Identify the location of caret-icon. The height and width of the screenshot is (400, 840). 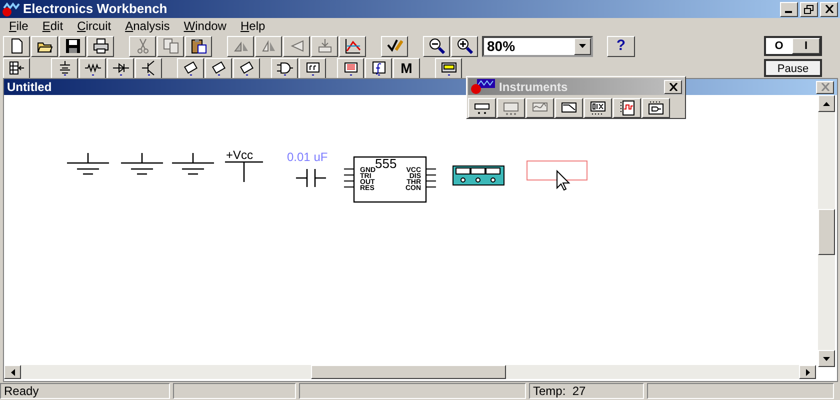
(582, 46).